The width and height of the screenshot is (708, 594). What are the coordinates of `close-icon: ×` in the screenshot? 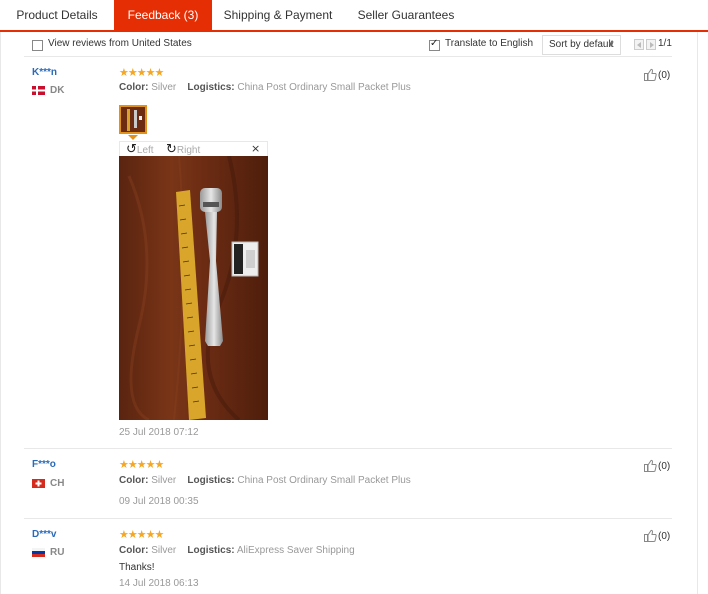 It's located at (255, 148).